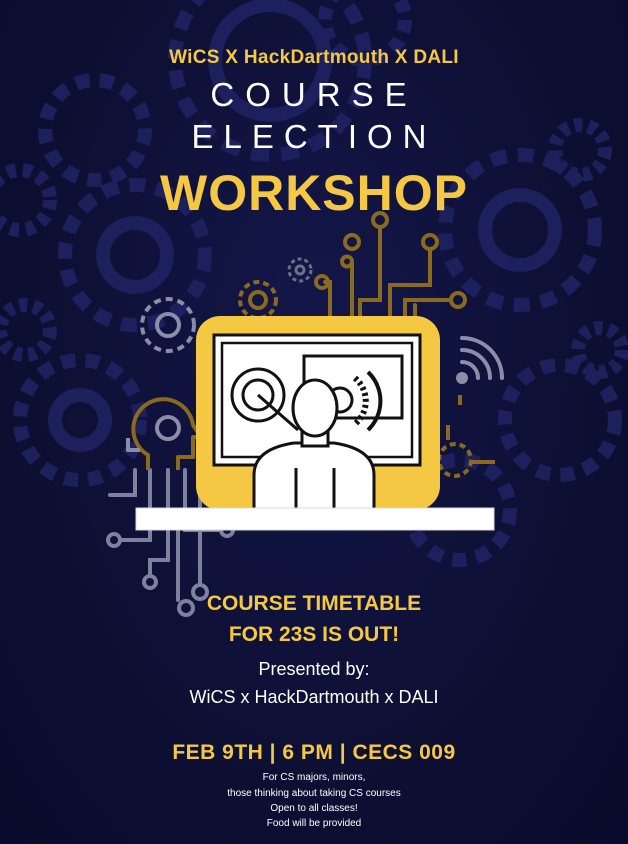  Describe the element at coordinates (314, 697) in the screenshot. I see `presenter-names: WiCS x HackDartmouth x DALI` at that location.